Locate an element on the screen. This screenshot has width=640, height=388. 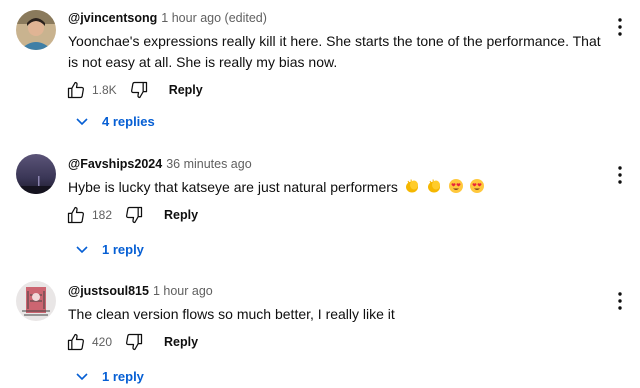
timestamp: 1 hour ago is located at coordinates (183, 291).